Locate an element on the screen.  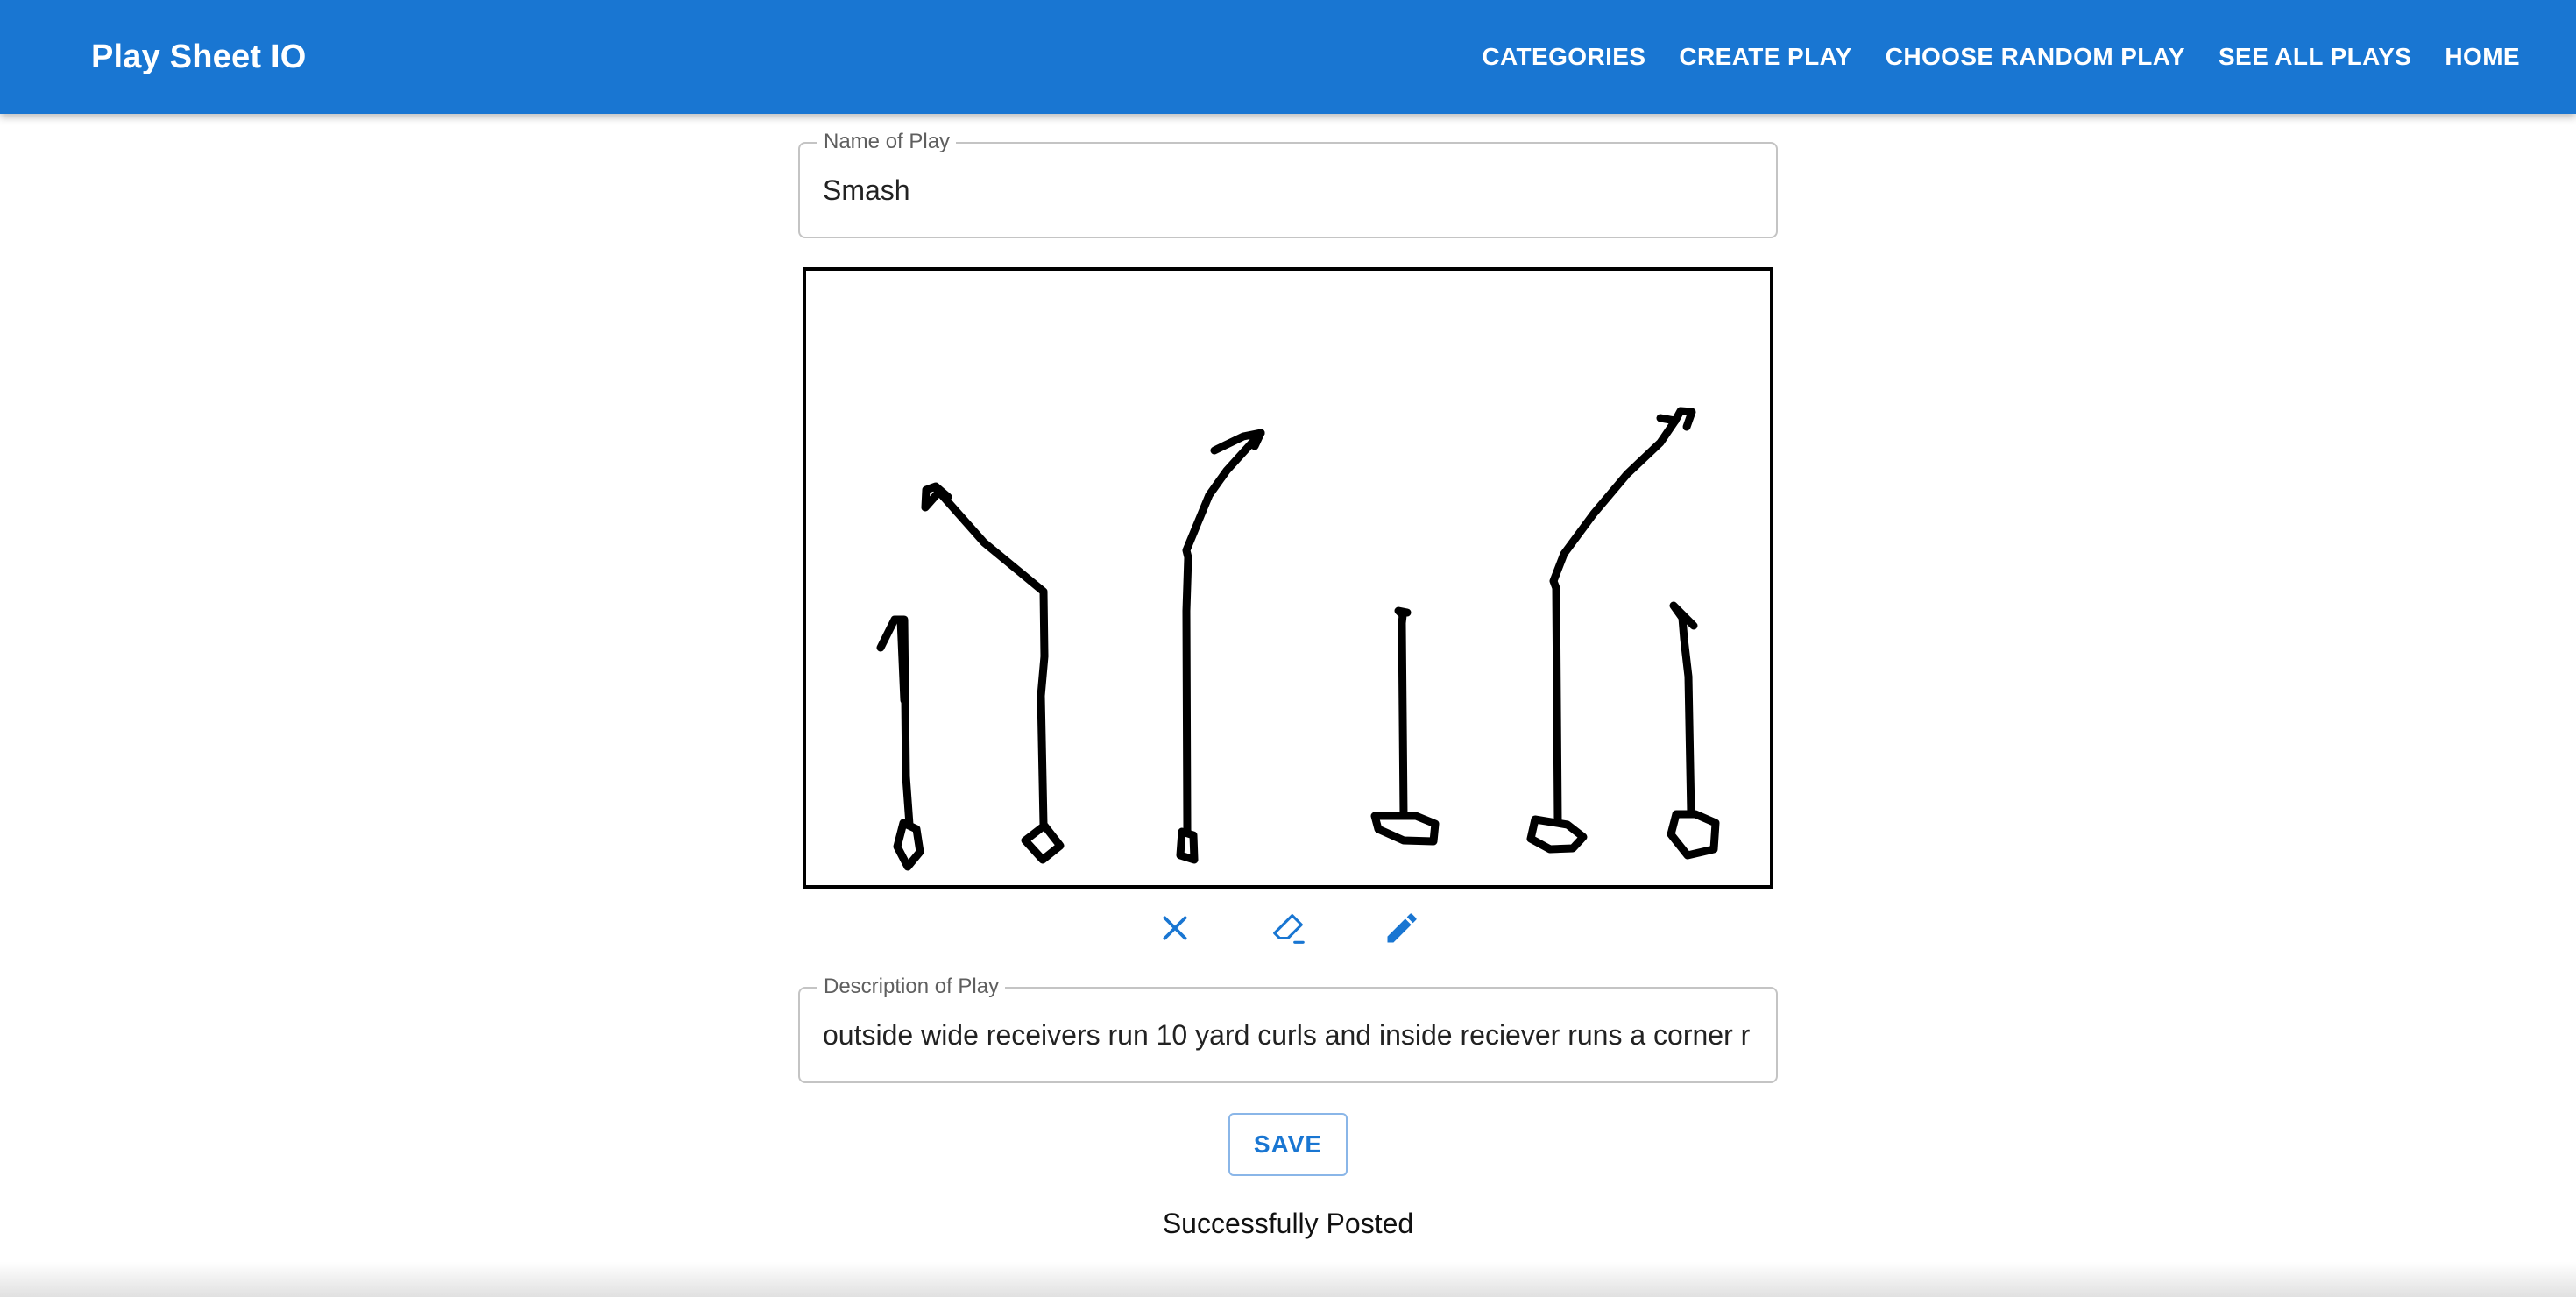
pen-button is located at coordinates (1401, 928).